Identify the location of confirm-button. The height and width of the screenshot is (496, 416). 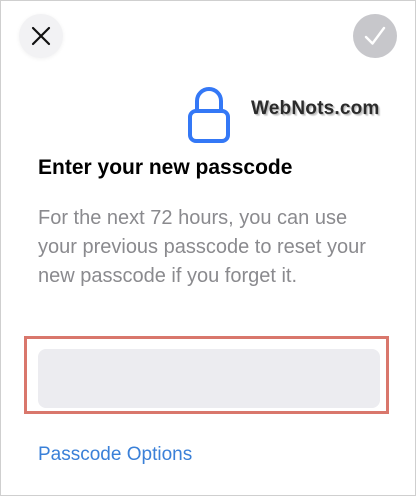
(375, 36).